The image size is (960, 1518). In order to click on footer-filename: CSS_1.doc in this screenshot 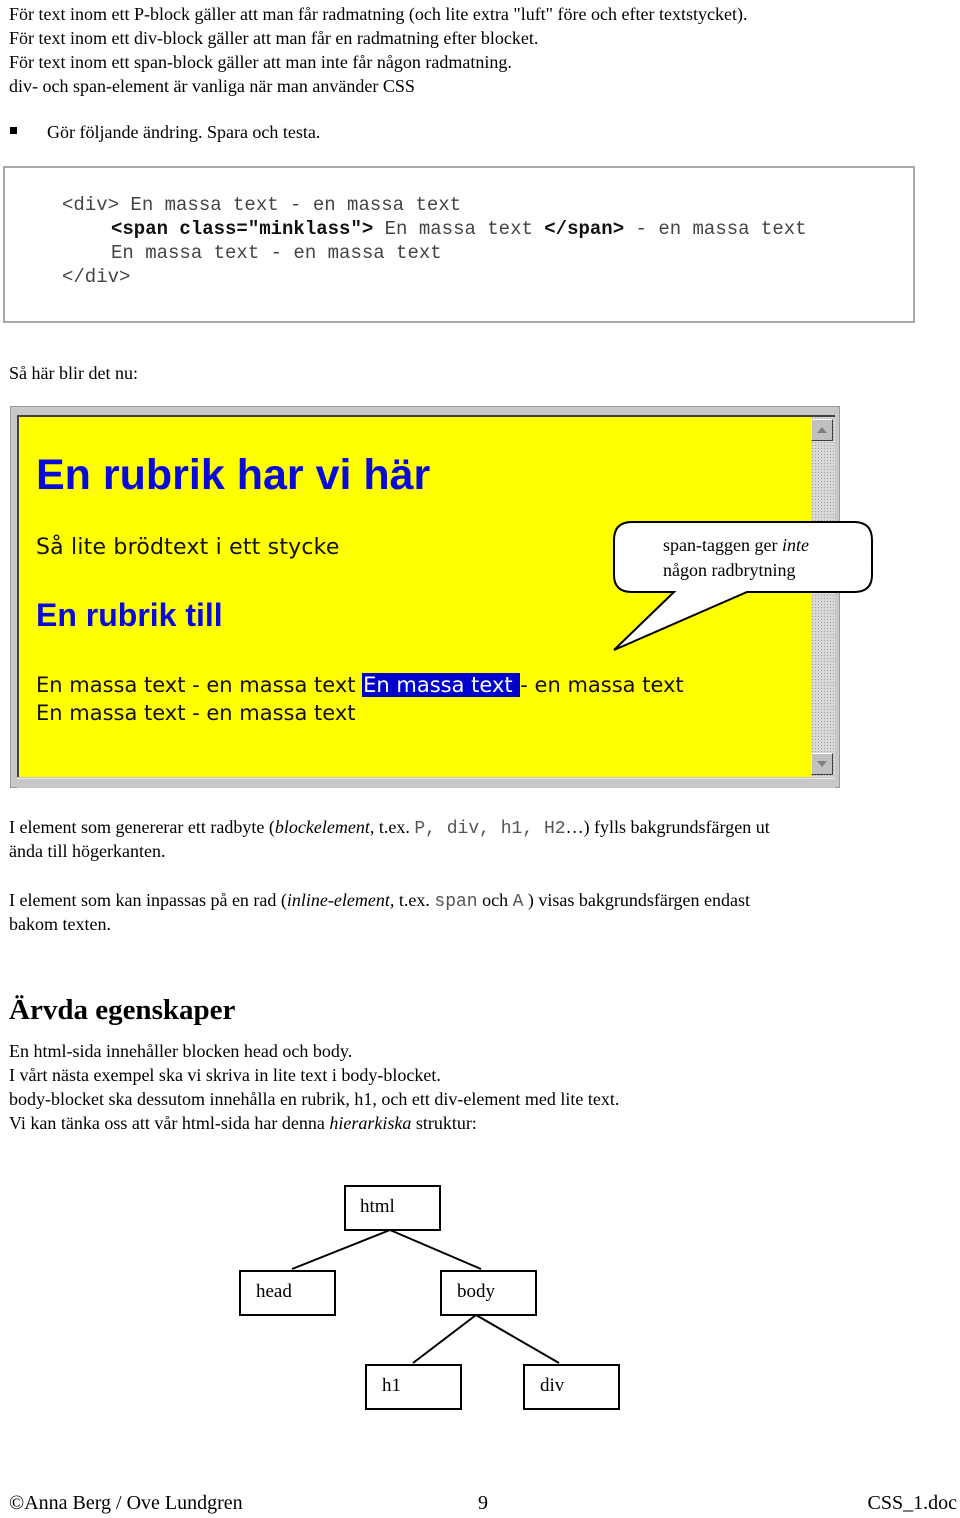, I will do `click(912, 1503)`.